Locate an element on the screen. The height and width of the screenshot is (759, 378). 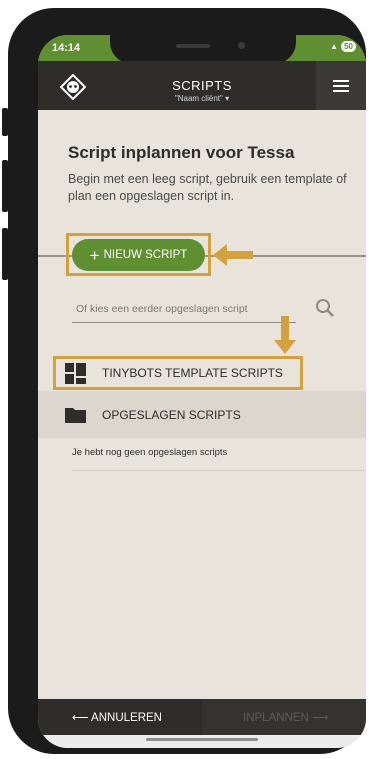
saved-scripts-row: OPGESLAGEN SCRIPTS is located at coordinates (202, 414).